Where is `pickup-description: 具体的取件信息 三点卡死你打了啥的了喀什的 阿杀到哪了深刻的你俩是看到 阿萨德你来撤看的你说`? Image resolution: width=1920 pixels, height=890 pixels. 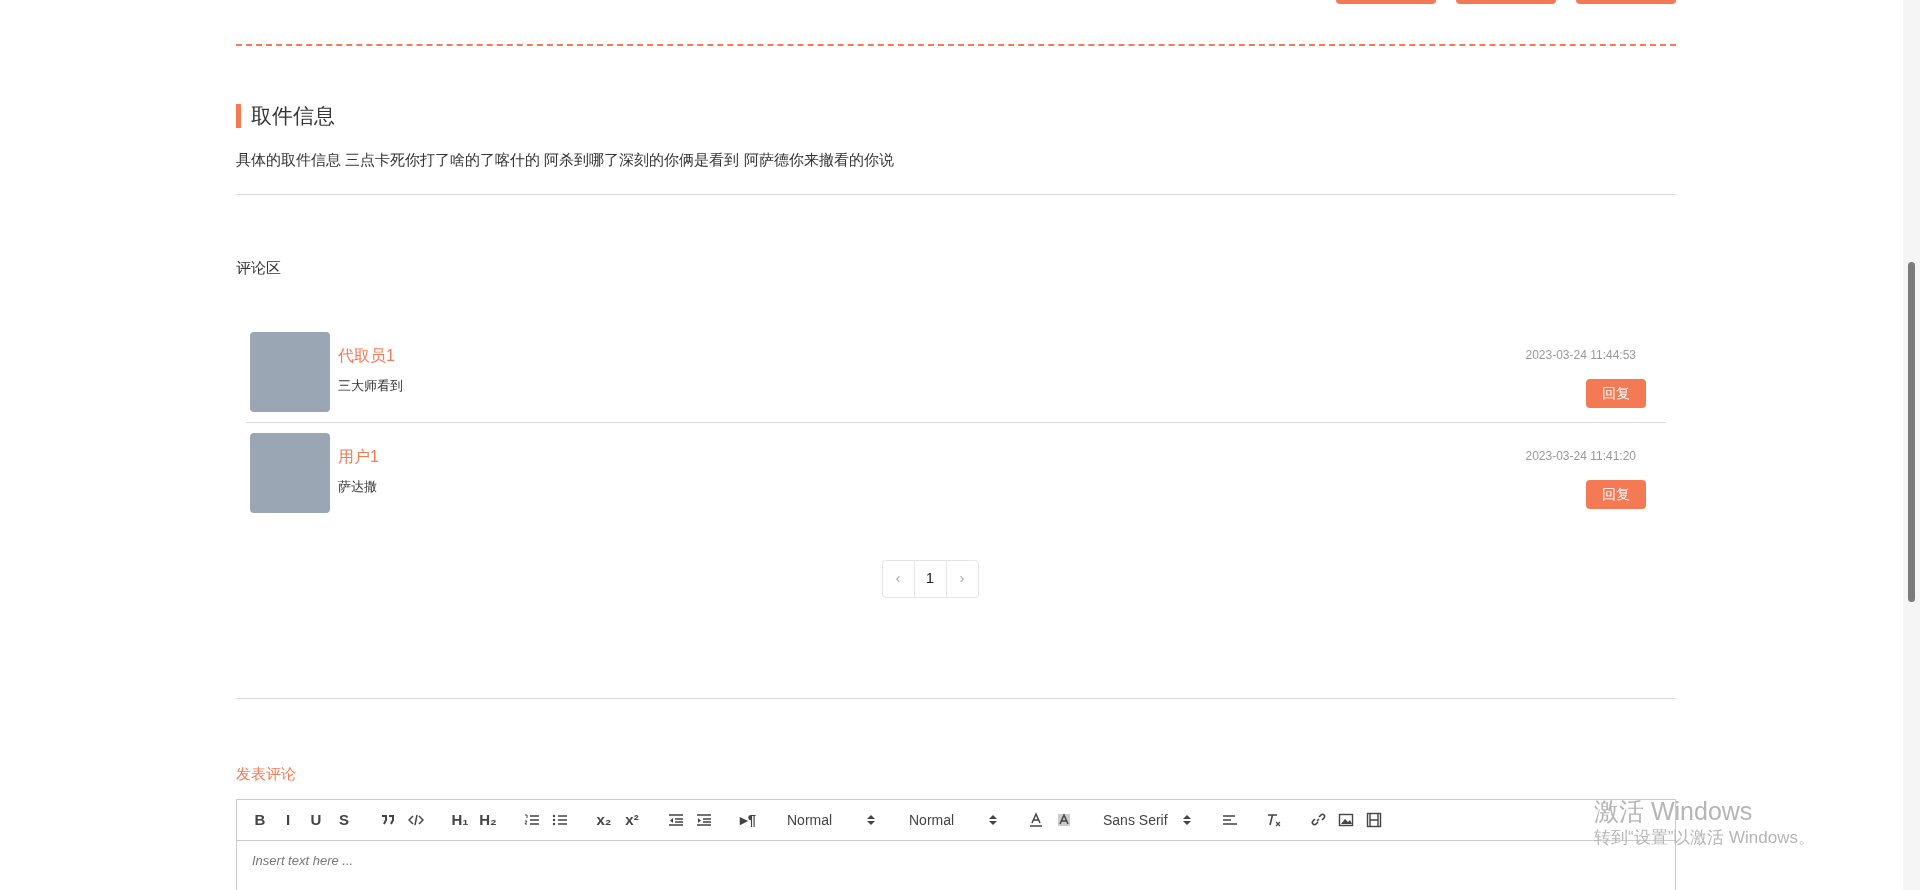 pickup-description: 具体的取件信息 三点卡死你打了啥的了喀什的 阿杀到哪了深刻的你俩是看到 阿萨德你来撤看的你说 is located at coordinates (565, 159).